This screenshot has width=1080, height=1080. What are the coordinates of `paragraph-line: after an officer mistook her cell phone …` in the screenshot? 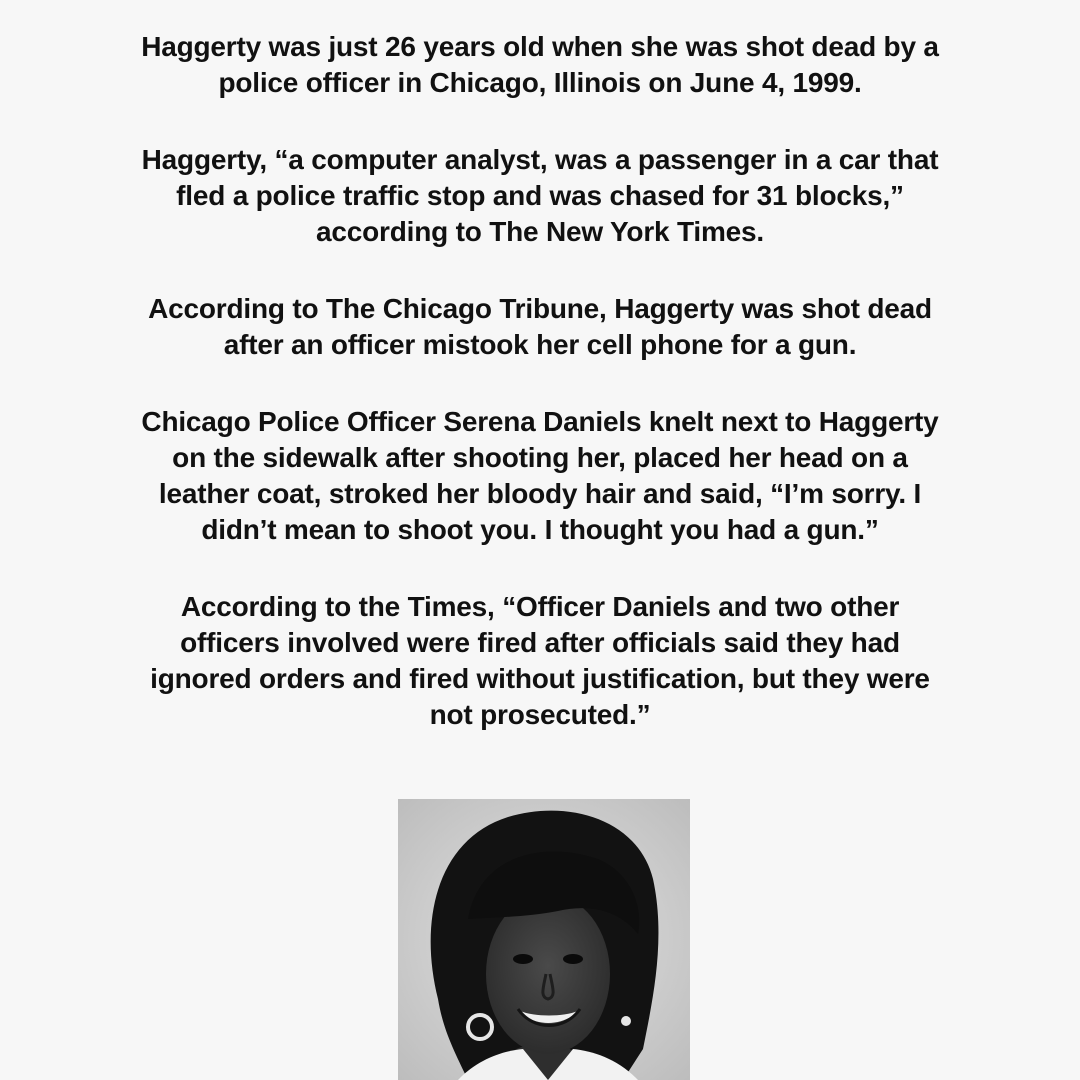 It's located at (540, 344).